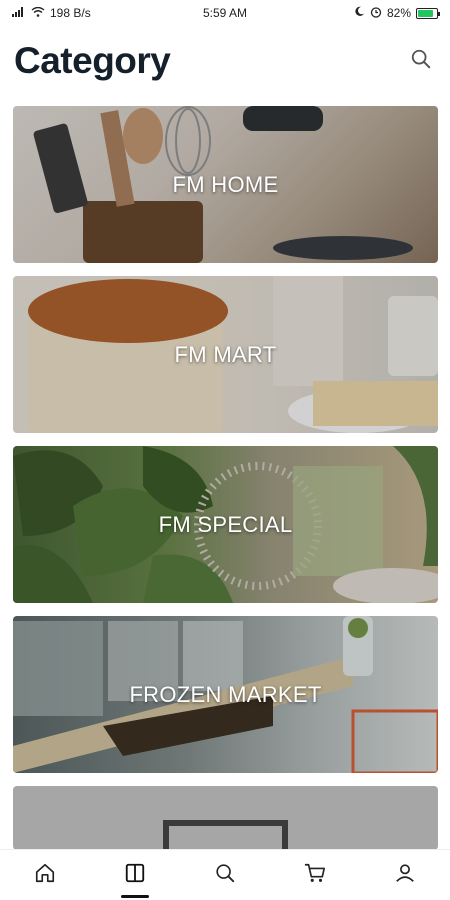 This screenshot has width=450, height=900. What do you see at coordinates (225, 835) in the screenshot?
I see `image-placeholder-icon` at bounding box center [225, 835].